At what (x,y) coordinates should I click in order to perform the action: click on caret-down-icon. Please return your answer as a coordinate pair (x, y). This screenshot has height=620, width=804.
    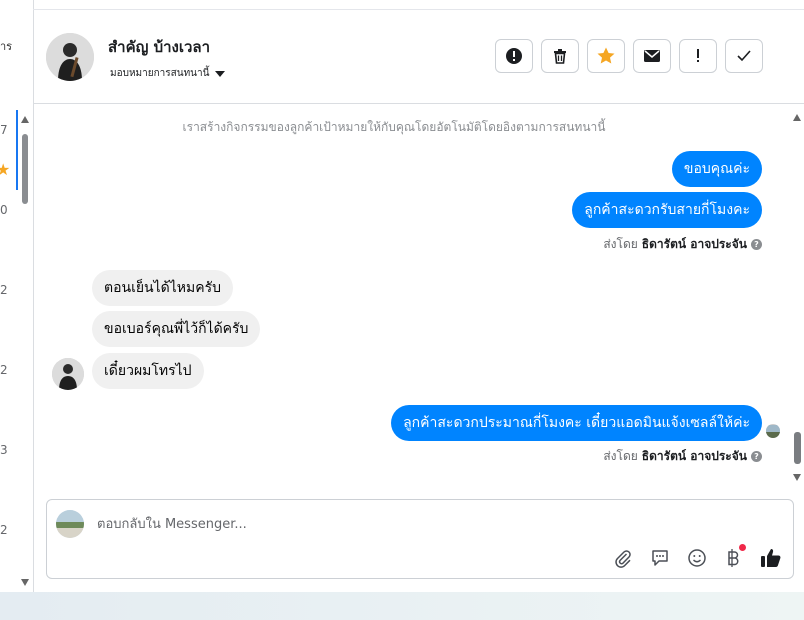
    Looking at the image, I should click on (220, 74).